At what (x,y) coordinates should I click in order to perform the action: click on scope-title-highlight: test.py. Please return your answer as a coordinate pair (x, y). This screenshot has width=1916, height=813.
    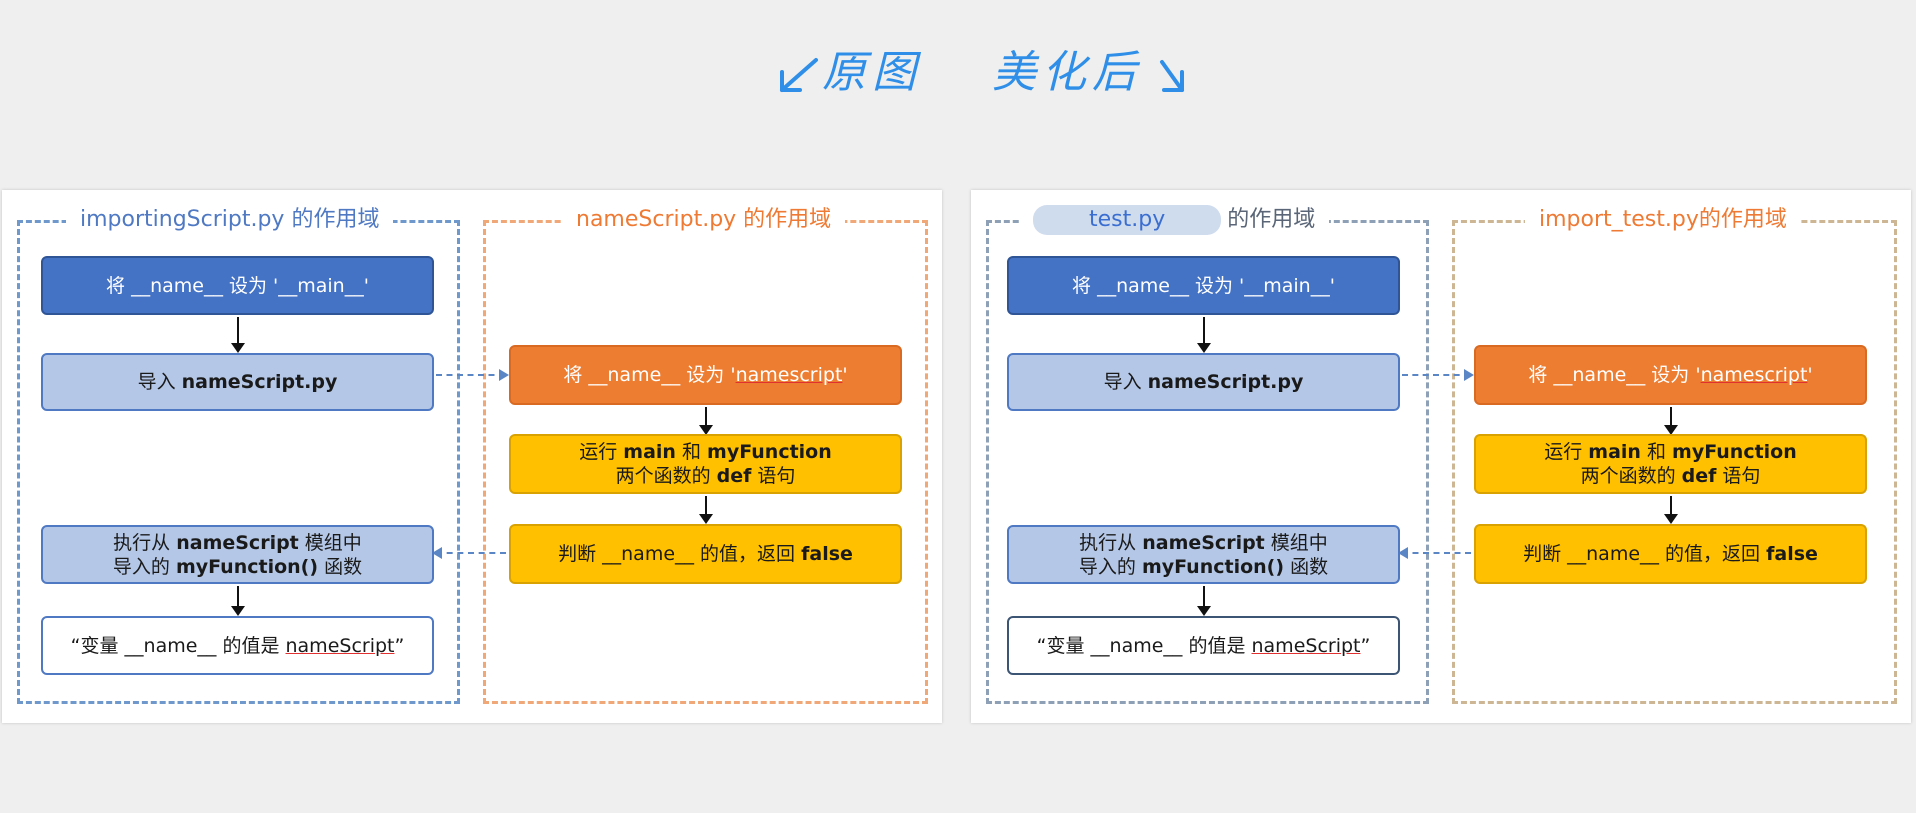
    Looking at the image, I should click on (1127, 220).